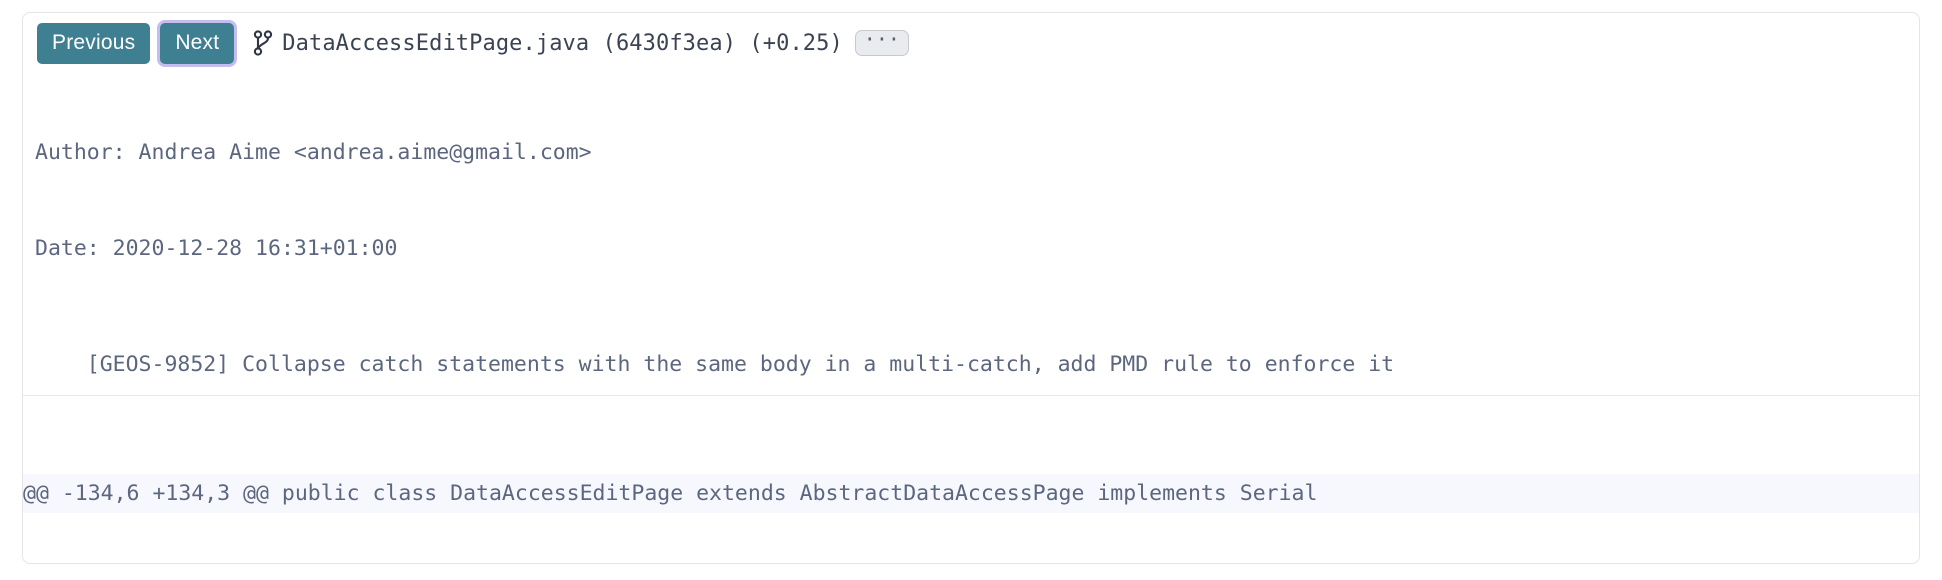 This screenshot has width=1942, height=580. Describe the element at coordinates (796, 43) in the screenshot. I see `commit-delta-value: +0.25` at that location.